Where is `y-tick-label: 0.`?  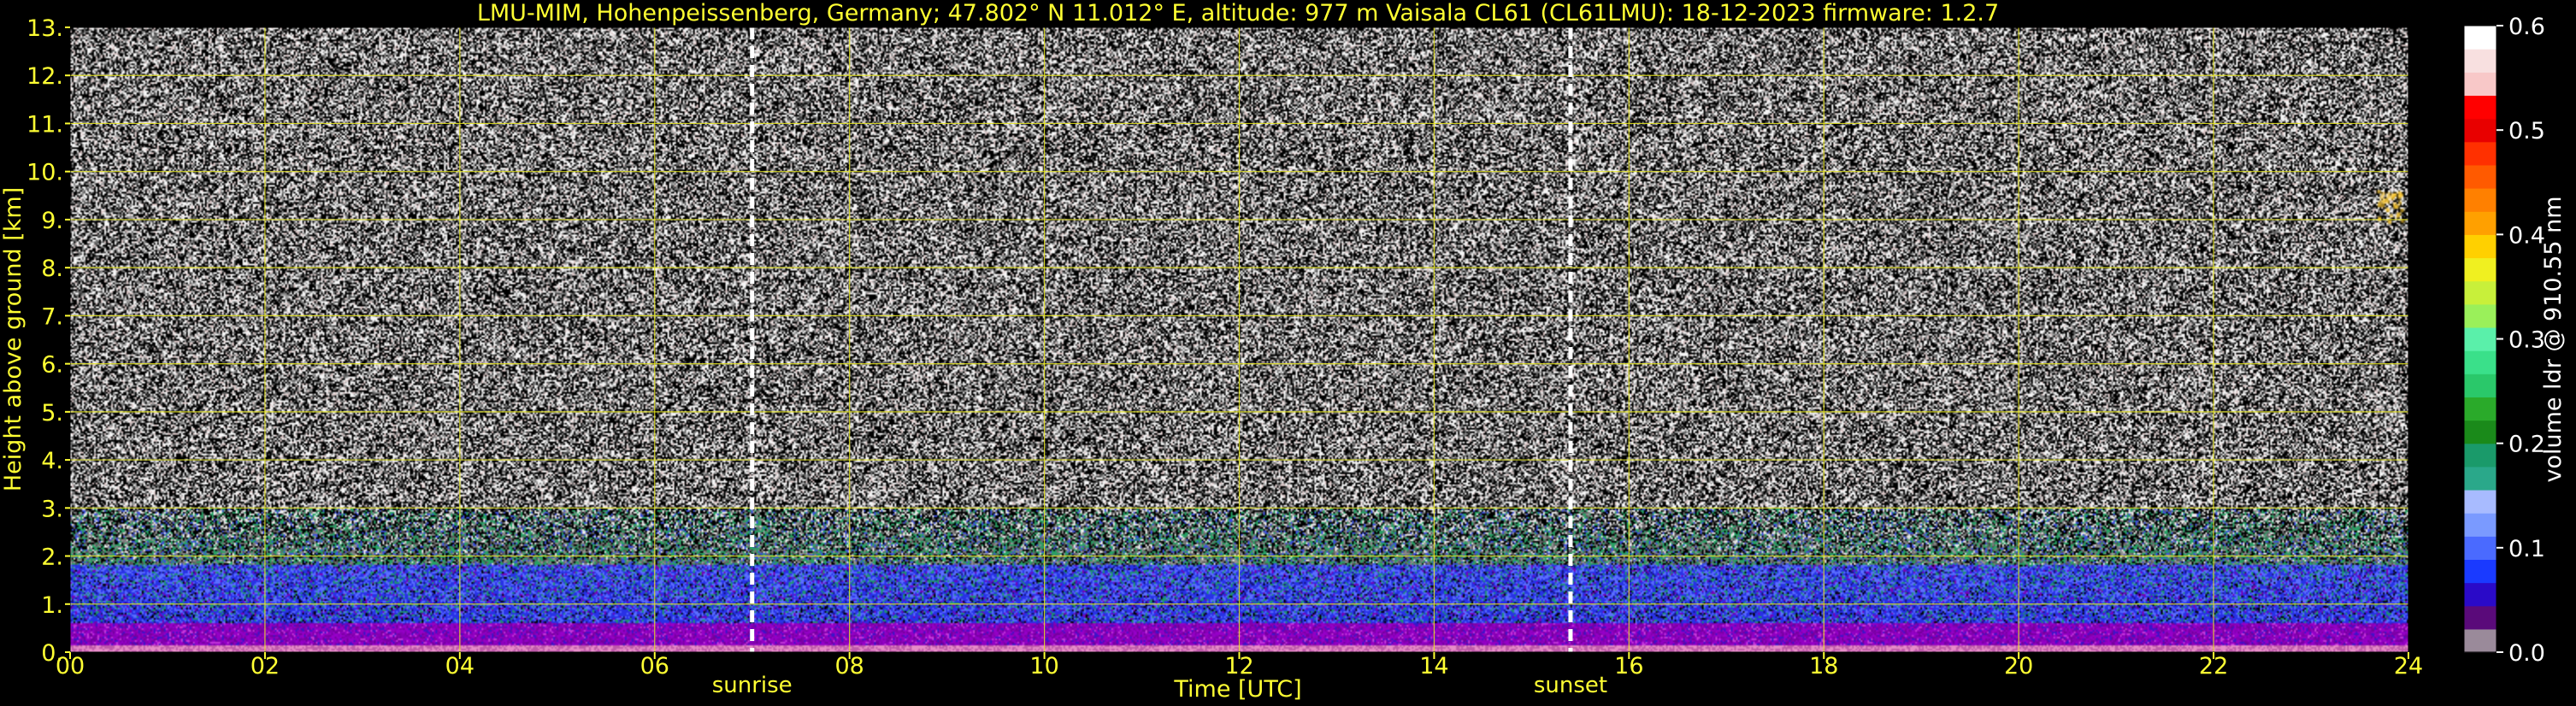
y-tick-label: 0. is located at coordinates (52, 653).